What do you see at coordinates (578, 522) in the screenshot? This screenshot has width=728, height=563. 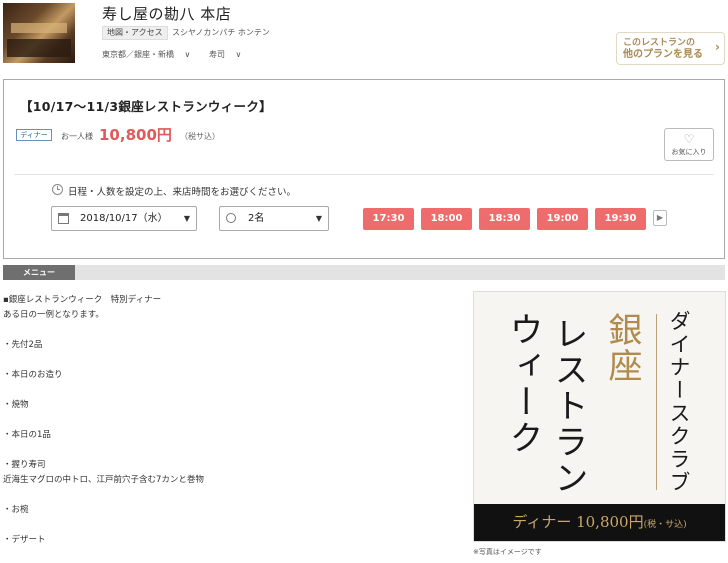 I see `promo-price: ディナー 10,800円` at bounding box center [578, 522].